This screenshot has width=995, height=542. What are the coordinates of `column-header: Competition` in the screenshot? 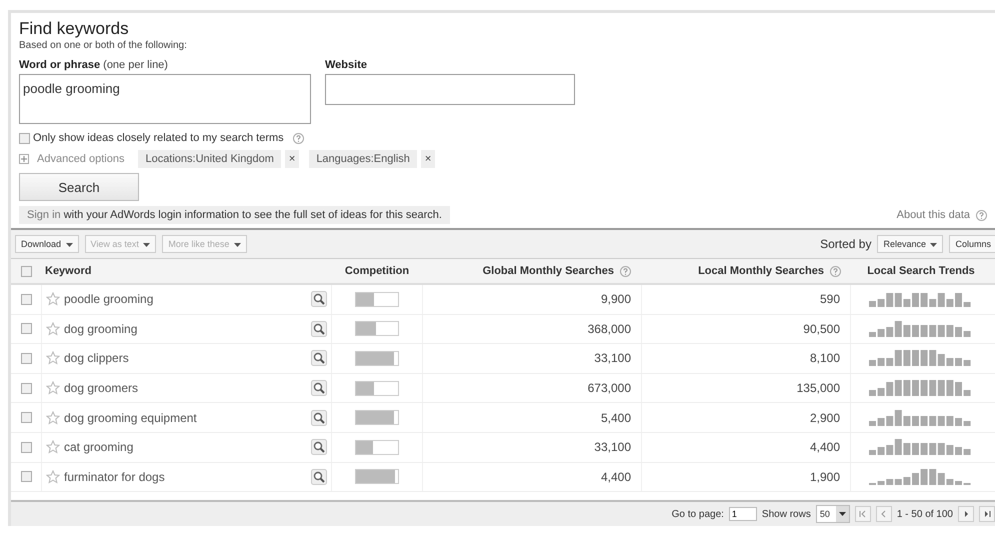 It's located at (377, 271).